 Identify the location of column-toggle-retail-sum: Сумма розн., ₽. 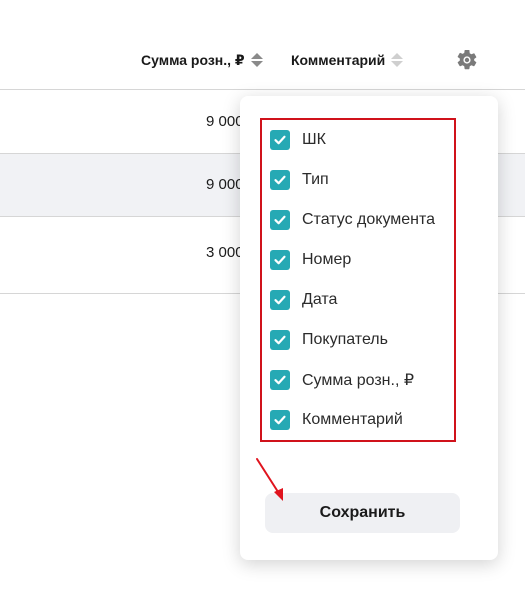
(342, 380).